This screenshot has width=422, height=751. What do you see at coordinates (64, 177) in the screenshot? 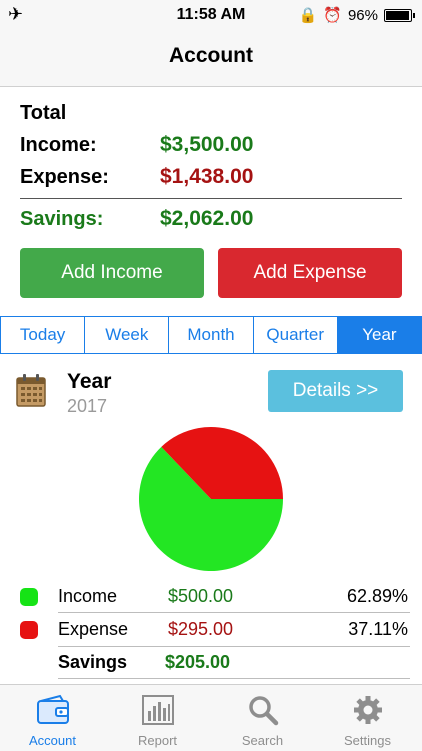
I see `expense-label: Expense:` at bounding box center [64, 177].